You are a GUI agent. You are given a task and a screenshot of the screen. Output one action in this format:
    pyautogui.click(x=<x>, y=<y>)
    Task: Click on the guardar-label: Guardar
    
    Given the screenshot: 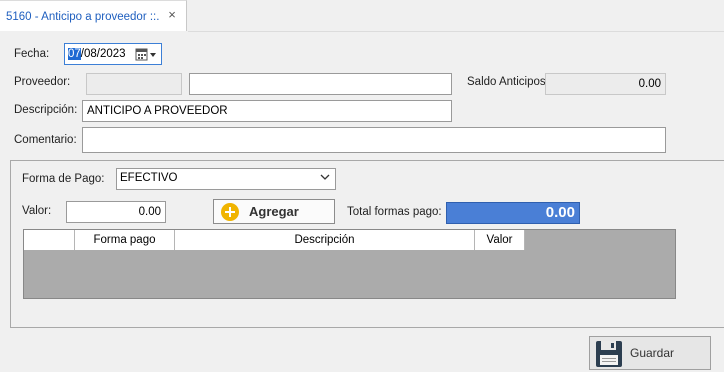 What is the action you would take?
    pyautogui.click(x=652, y=353)
    